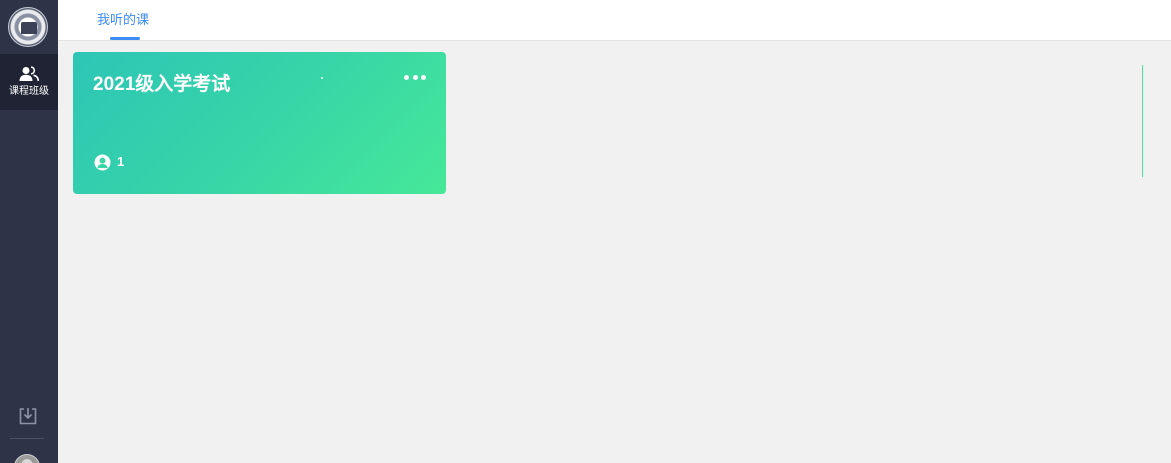 This screenshot has height=463, width=1171. What do you see at coordinates (121, 161) in the screenshot?
I see `member-count: 1` at bounding box center [121, 161].